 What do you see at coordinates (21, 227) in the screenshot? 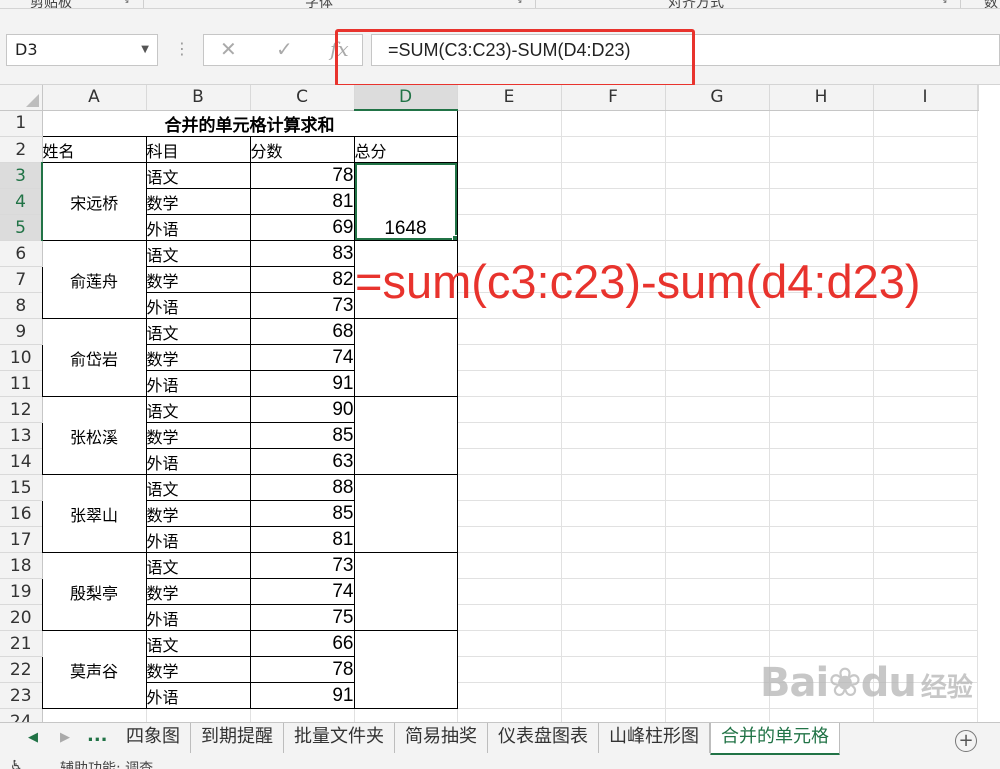
I see `row-header-5: 5` at bounding box center [21, 227].